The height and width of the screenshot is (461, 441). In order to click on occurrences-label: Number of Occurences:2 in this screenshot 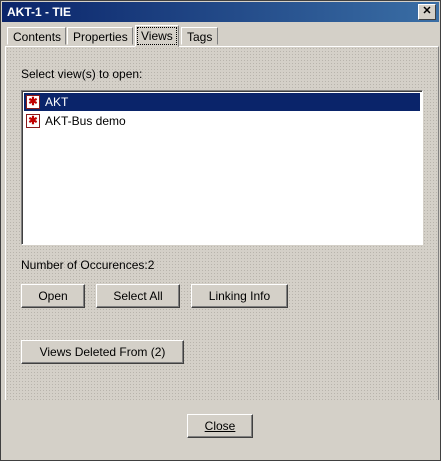, I will do `click(88, 265)`.